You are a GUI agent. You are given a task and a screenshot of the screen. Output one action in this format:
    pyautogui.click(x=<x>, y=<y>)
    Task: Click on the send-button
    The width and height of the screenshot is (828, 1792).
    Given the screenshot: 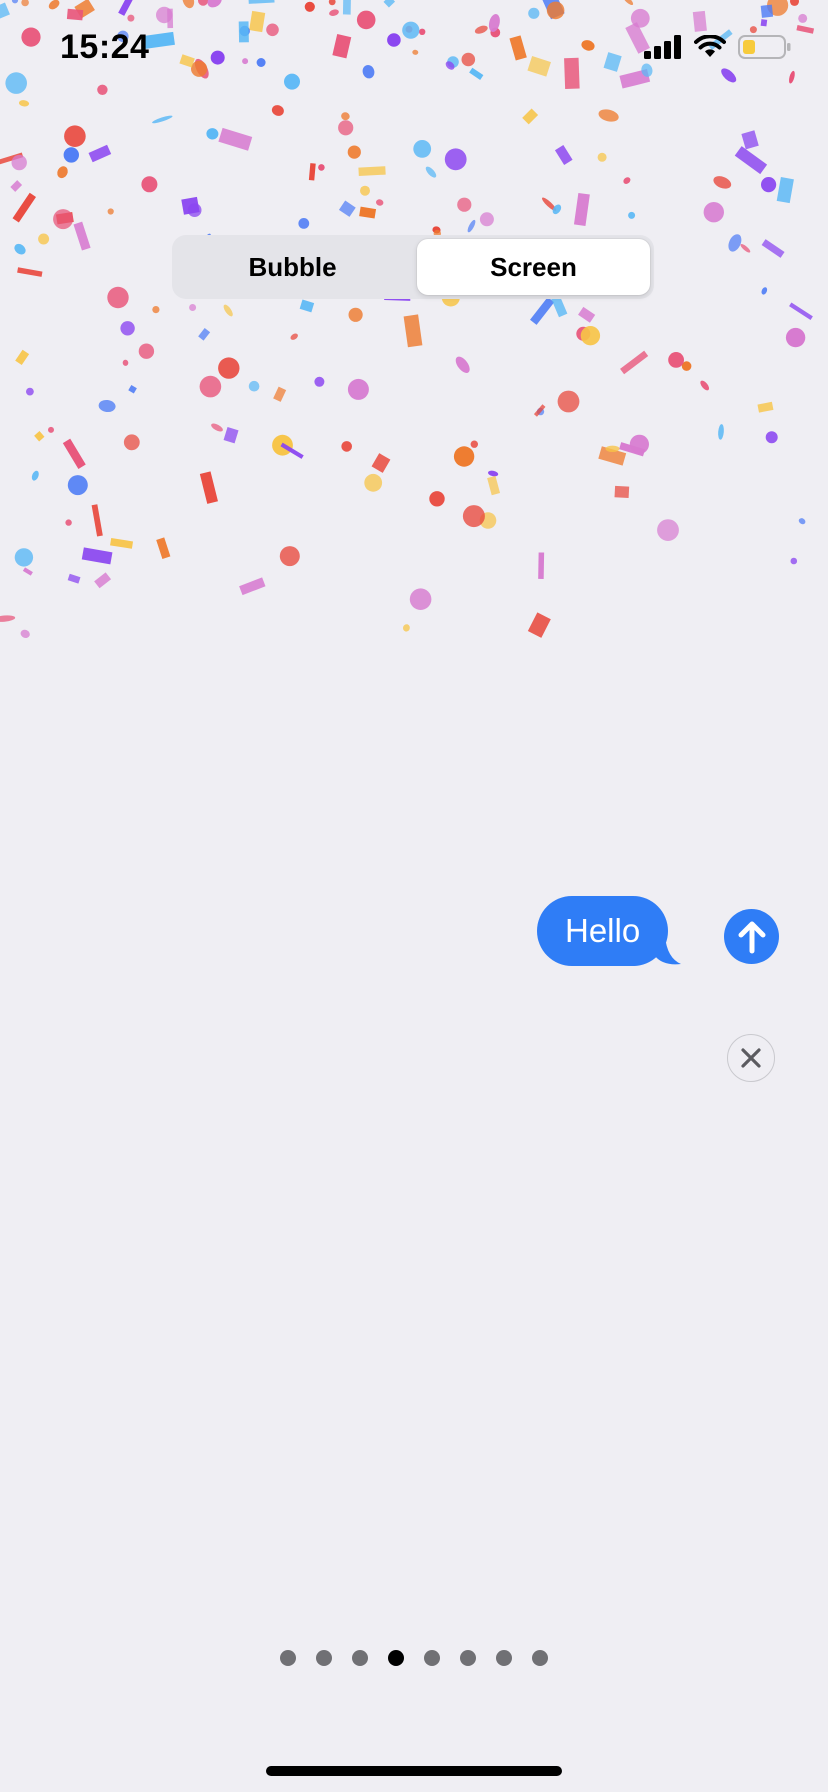 What is the action you would take?
    pyautogui.click(x=751, y=936)
    